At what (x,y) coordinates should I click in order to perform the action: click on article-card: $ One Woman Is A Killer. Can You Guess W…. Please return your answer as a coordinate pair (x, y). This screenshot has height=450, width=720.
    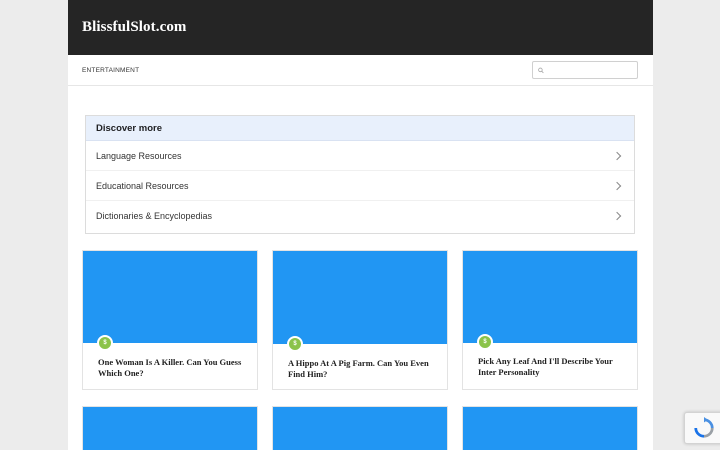
    Looking at the image, I should click on (170, 320).